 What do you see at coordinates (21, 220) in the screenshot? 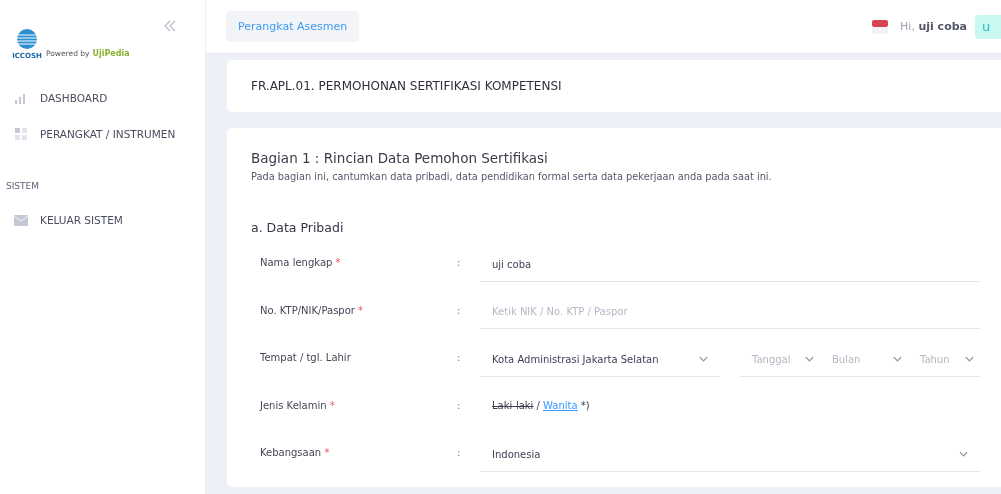
I see `envelope-icon` at bounding box center [21, 220].